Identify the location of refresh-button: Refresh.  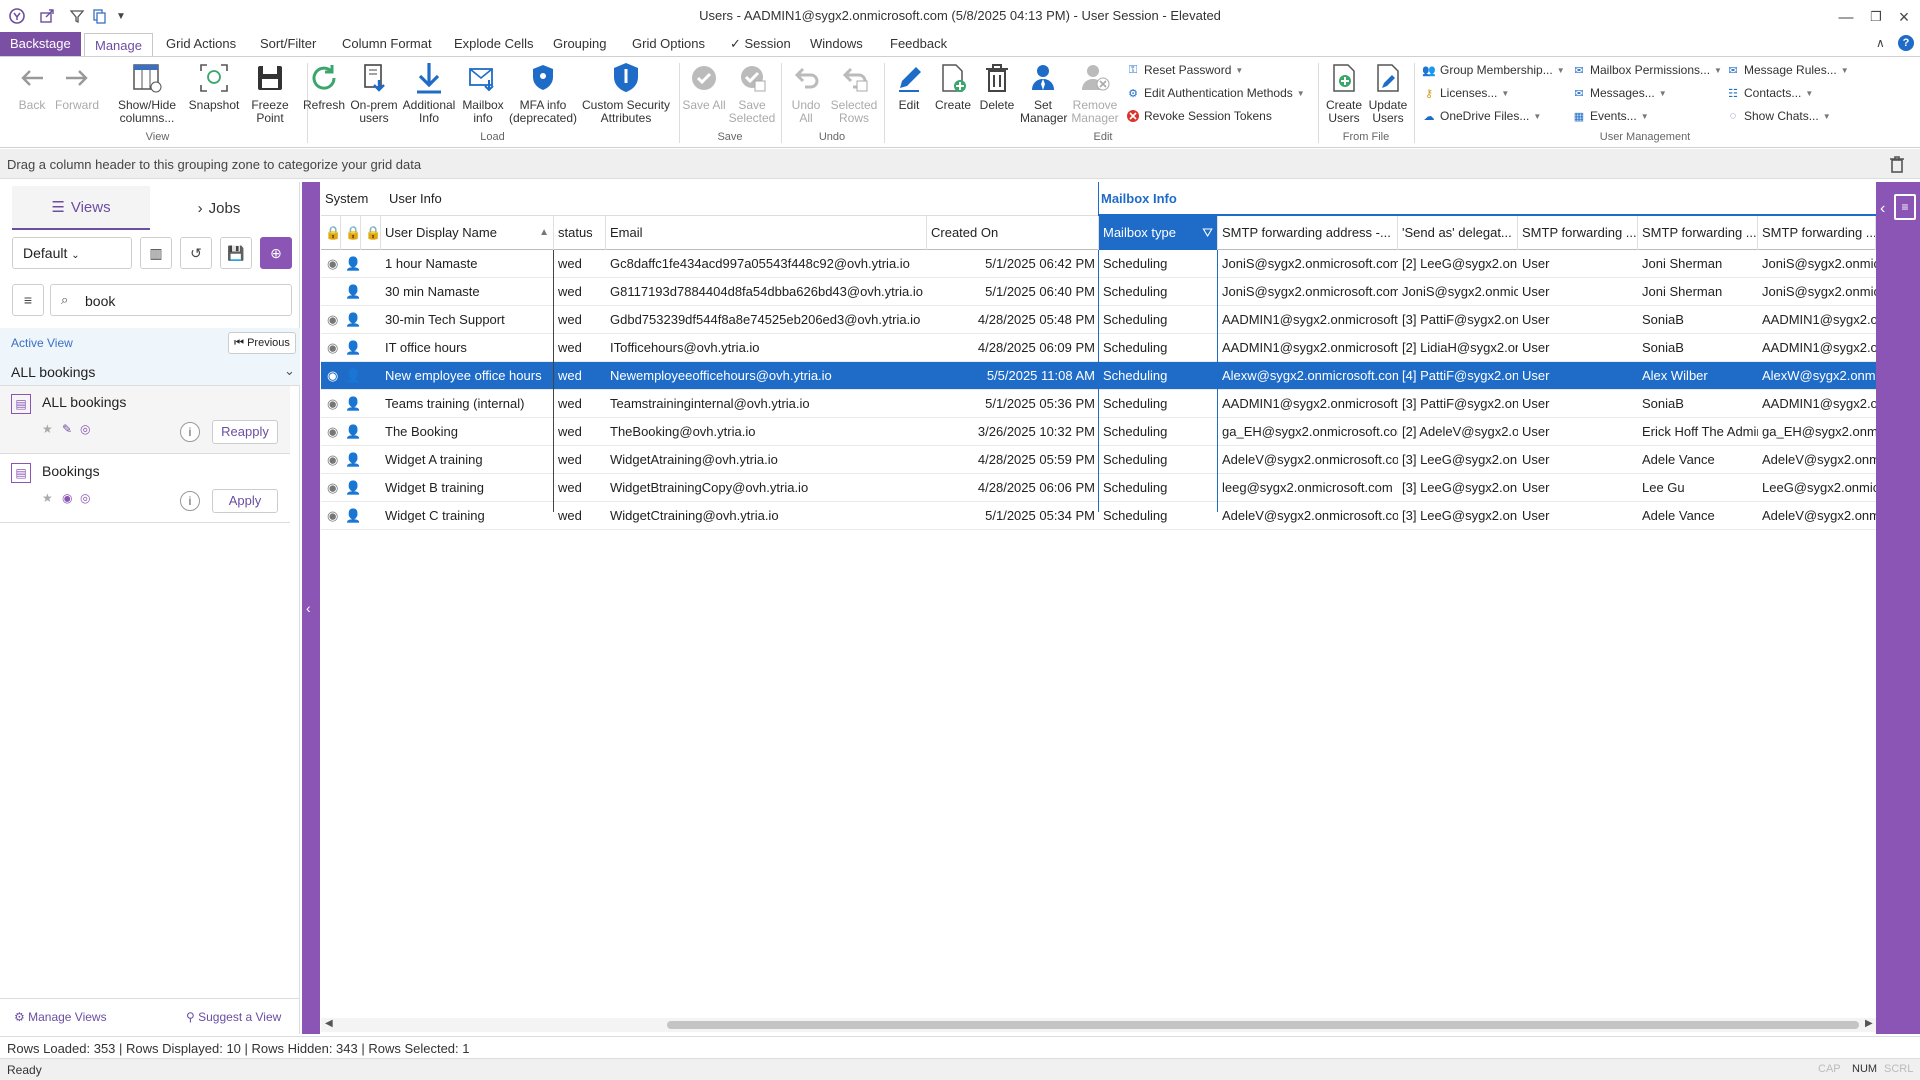
(324, 86).